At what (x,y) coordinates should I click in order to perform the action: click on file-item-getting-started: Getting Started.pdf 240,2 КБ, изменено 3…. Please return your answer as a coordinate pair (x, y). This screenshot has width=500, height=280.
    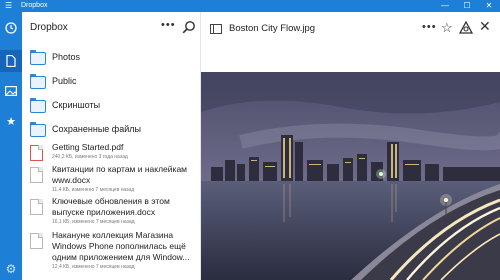
    Looking at the image, I should click on (111, 153).